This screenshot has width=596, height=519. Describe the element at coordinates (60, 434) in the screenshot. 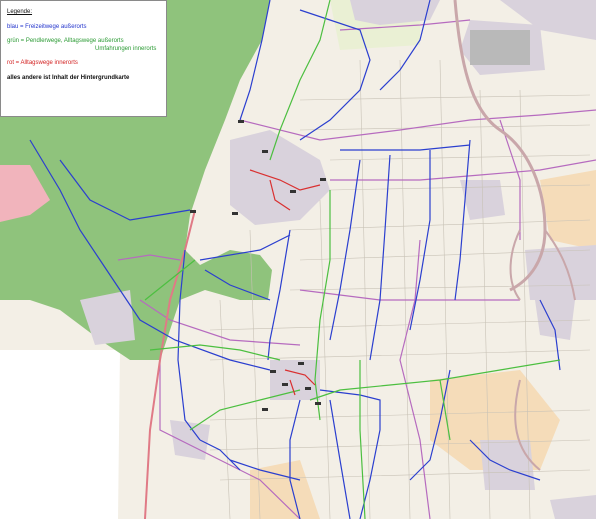

I see `unmapped-area` at that location.